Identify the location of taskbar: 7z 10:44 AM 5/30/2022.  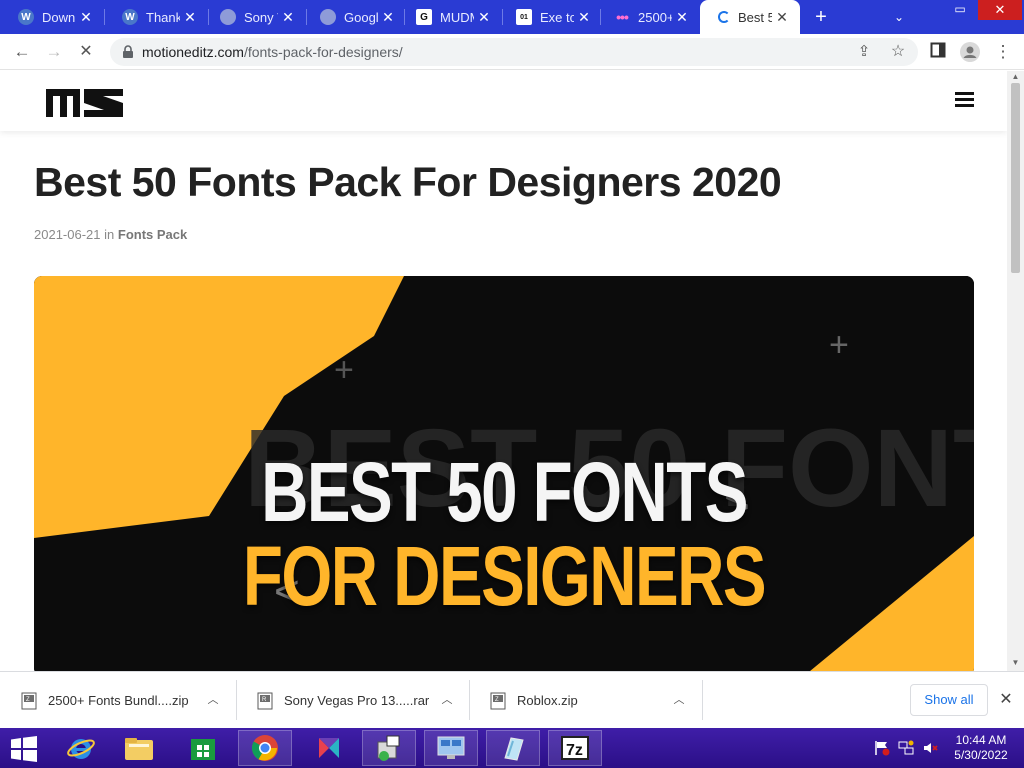
(512, 748).